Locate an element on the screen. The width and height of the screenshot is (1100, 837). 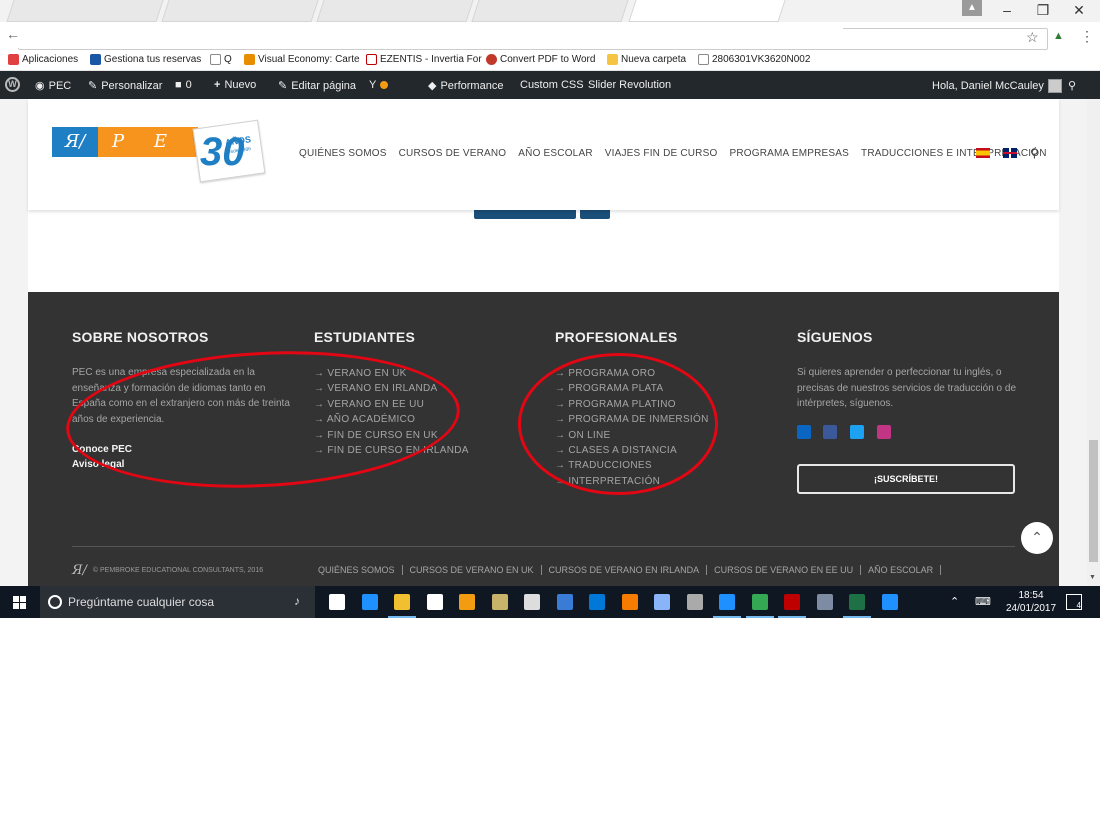
chrome-icon is located at coordinates (760, 602).